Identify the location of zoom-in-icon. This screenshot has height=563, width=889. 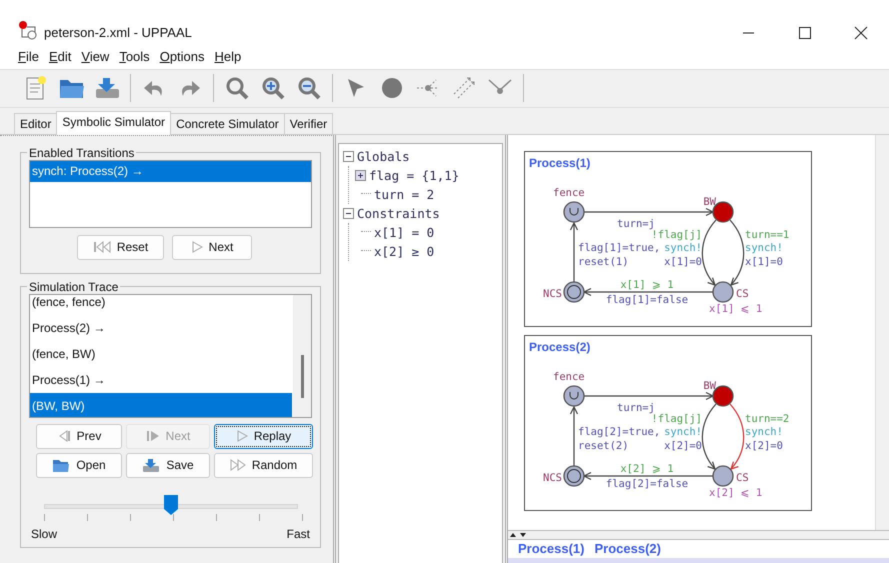
(273, 88).